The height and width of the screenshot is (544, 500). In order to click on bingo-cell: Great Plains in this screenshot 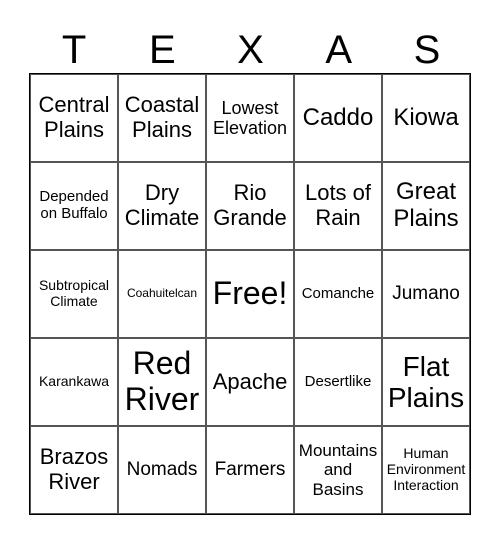, I will do `click(426, 206)`.